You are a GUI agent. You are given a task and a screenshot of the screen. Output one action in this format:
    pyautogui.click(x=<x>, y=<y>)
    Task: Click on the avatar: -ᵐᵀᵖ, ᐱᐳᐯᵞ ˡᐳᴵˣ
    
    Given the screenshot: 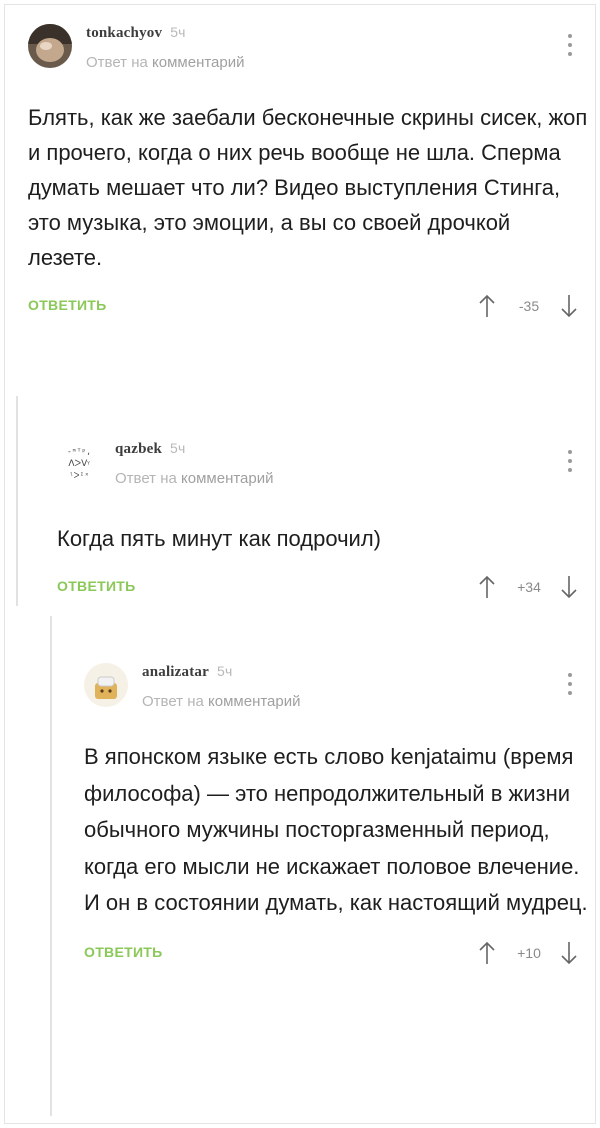 What is the action you would take?
    pyautogui.click(x=79, y=462)
    